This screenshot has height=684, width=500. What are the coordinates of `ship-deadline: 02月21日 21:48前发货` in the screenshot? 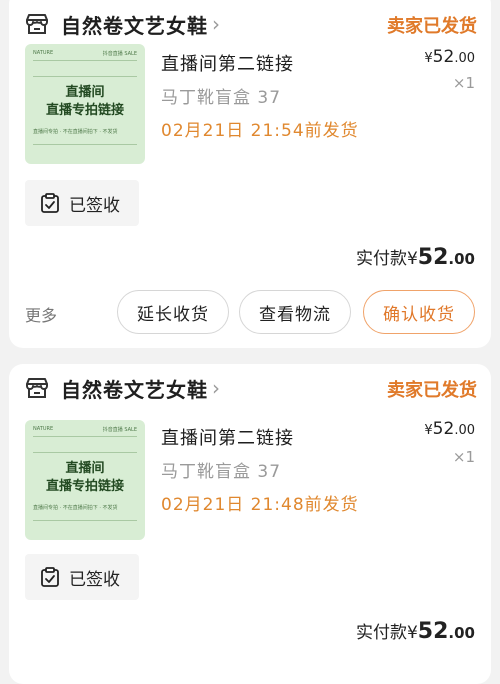 It's located at (260, 505).